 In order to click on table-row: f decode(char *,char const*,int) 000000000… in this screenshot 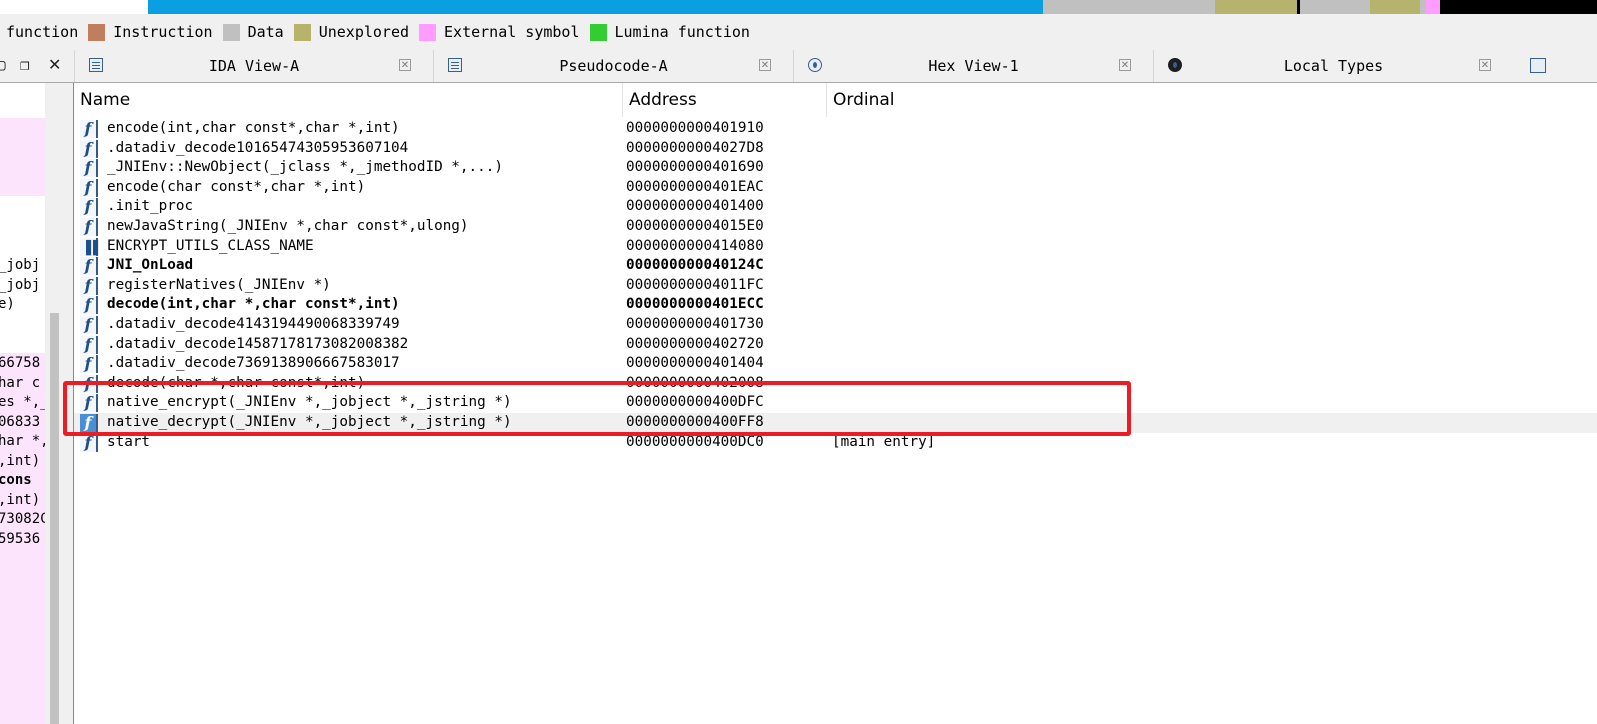, I will do `click(835, 384)`.